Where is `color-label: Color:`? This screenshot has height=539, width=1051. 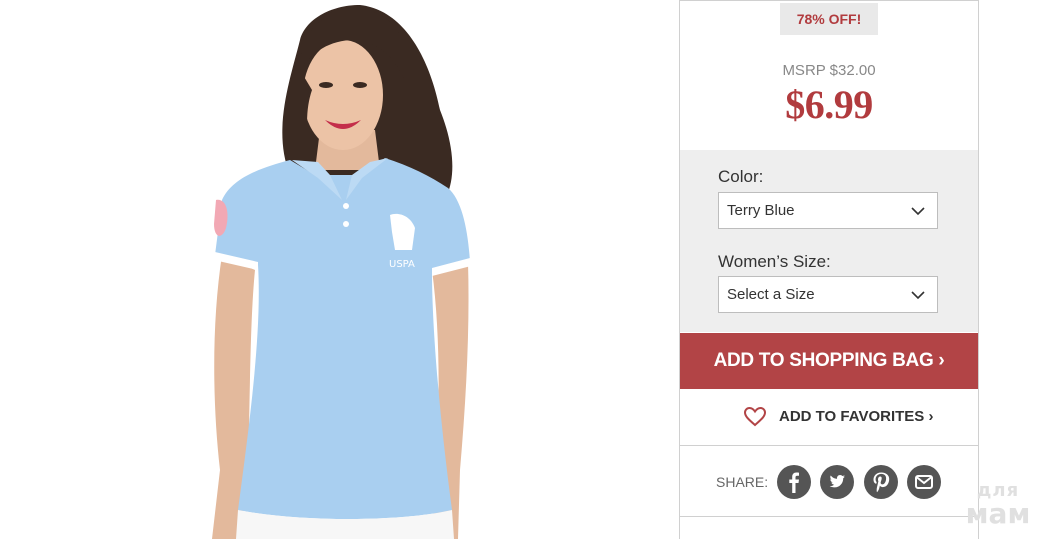
color-label: Color: is located at coordinates (741, 176).